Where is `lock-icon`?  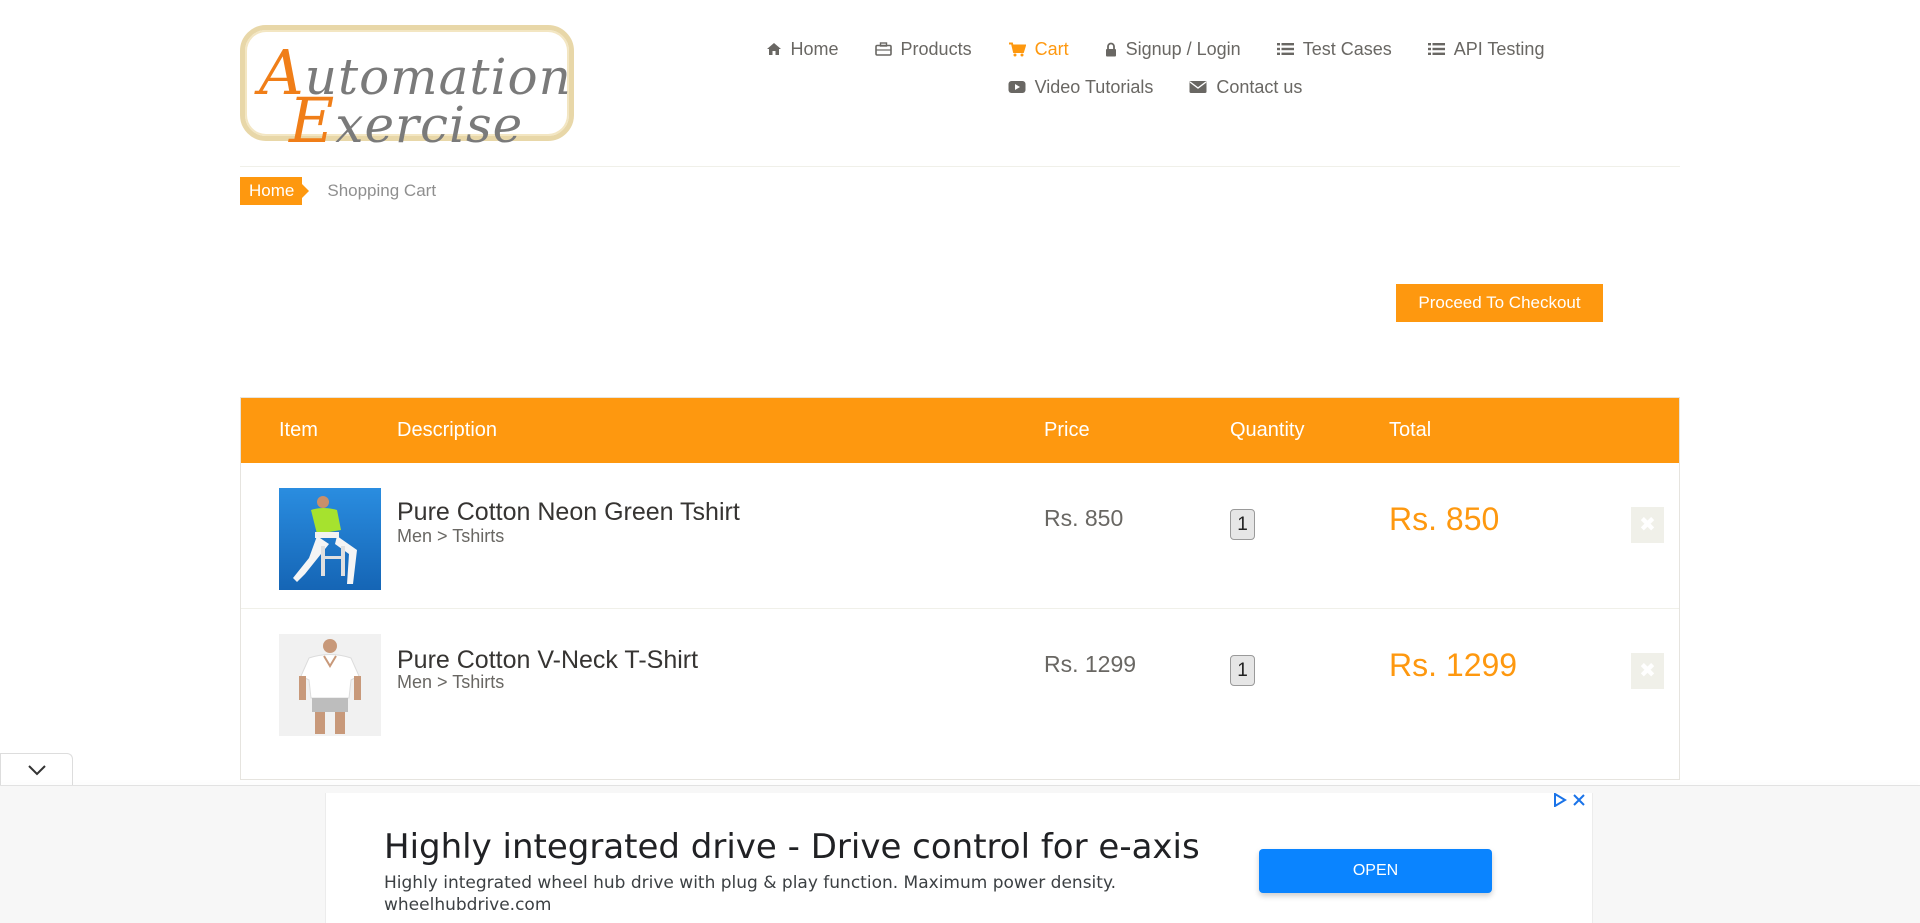
lock-icon is located at coordinates (1110, 49).